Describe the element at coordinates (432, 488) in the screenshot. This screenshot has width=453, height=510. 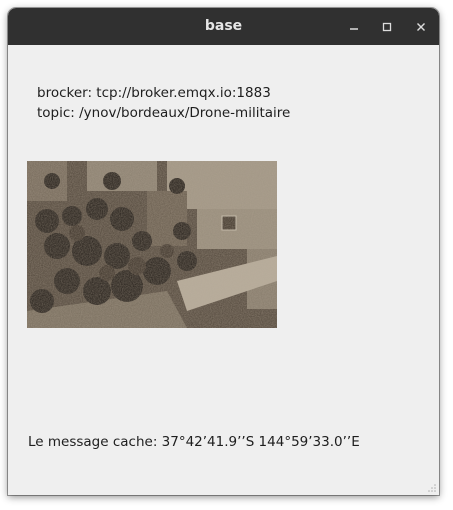
I see `resize-grip-icon` at that location.